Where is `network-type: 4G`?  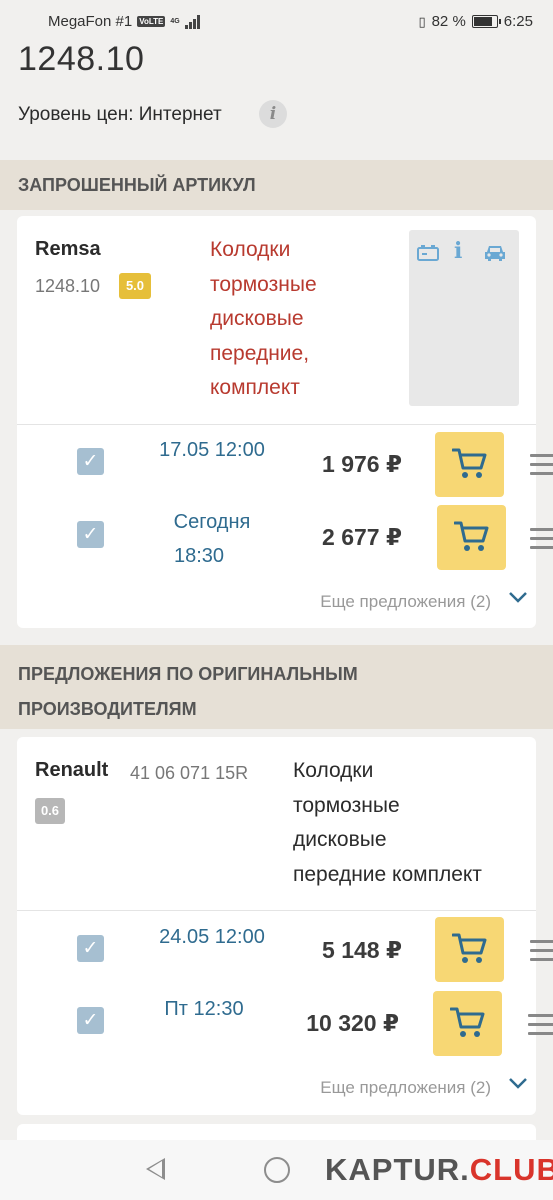 network-type: 4G is located at coordinates (175, 21).